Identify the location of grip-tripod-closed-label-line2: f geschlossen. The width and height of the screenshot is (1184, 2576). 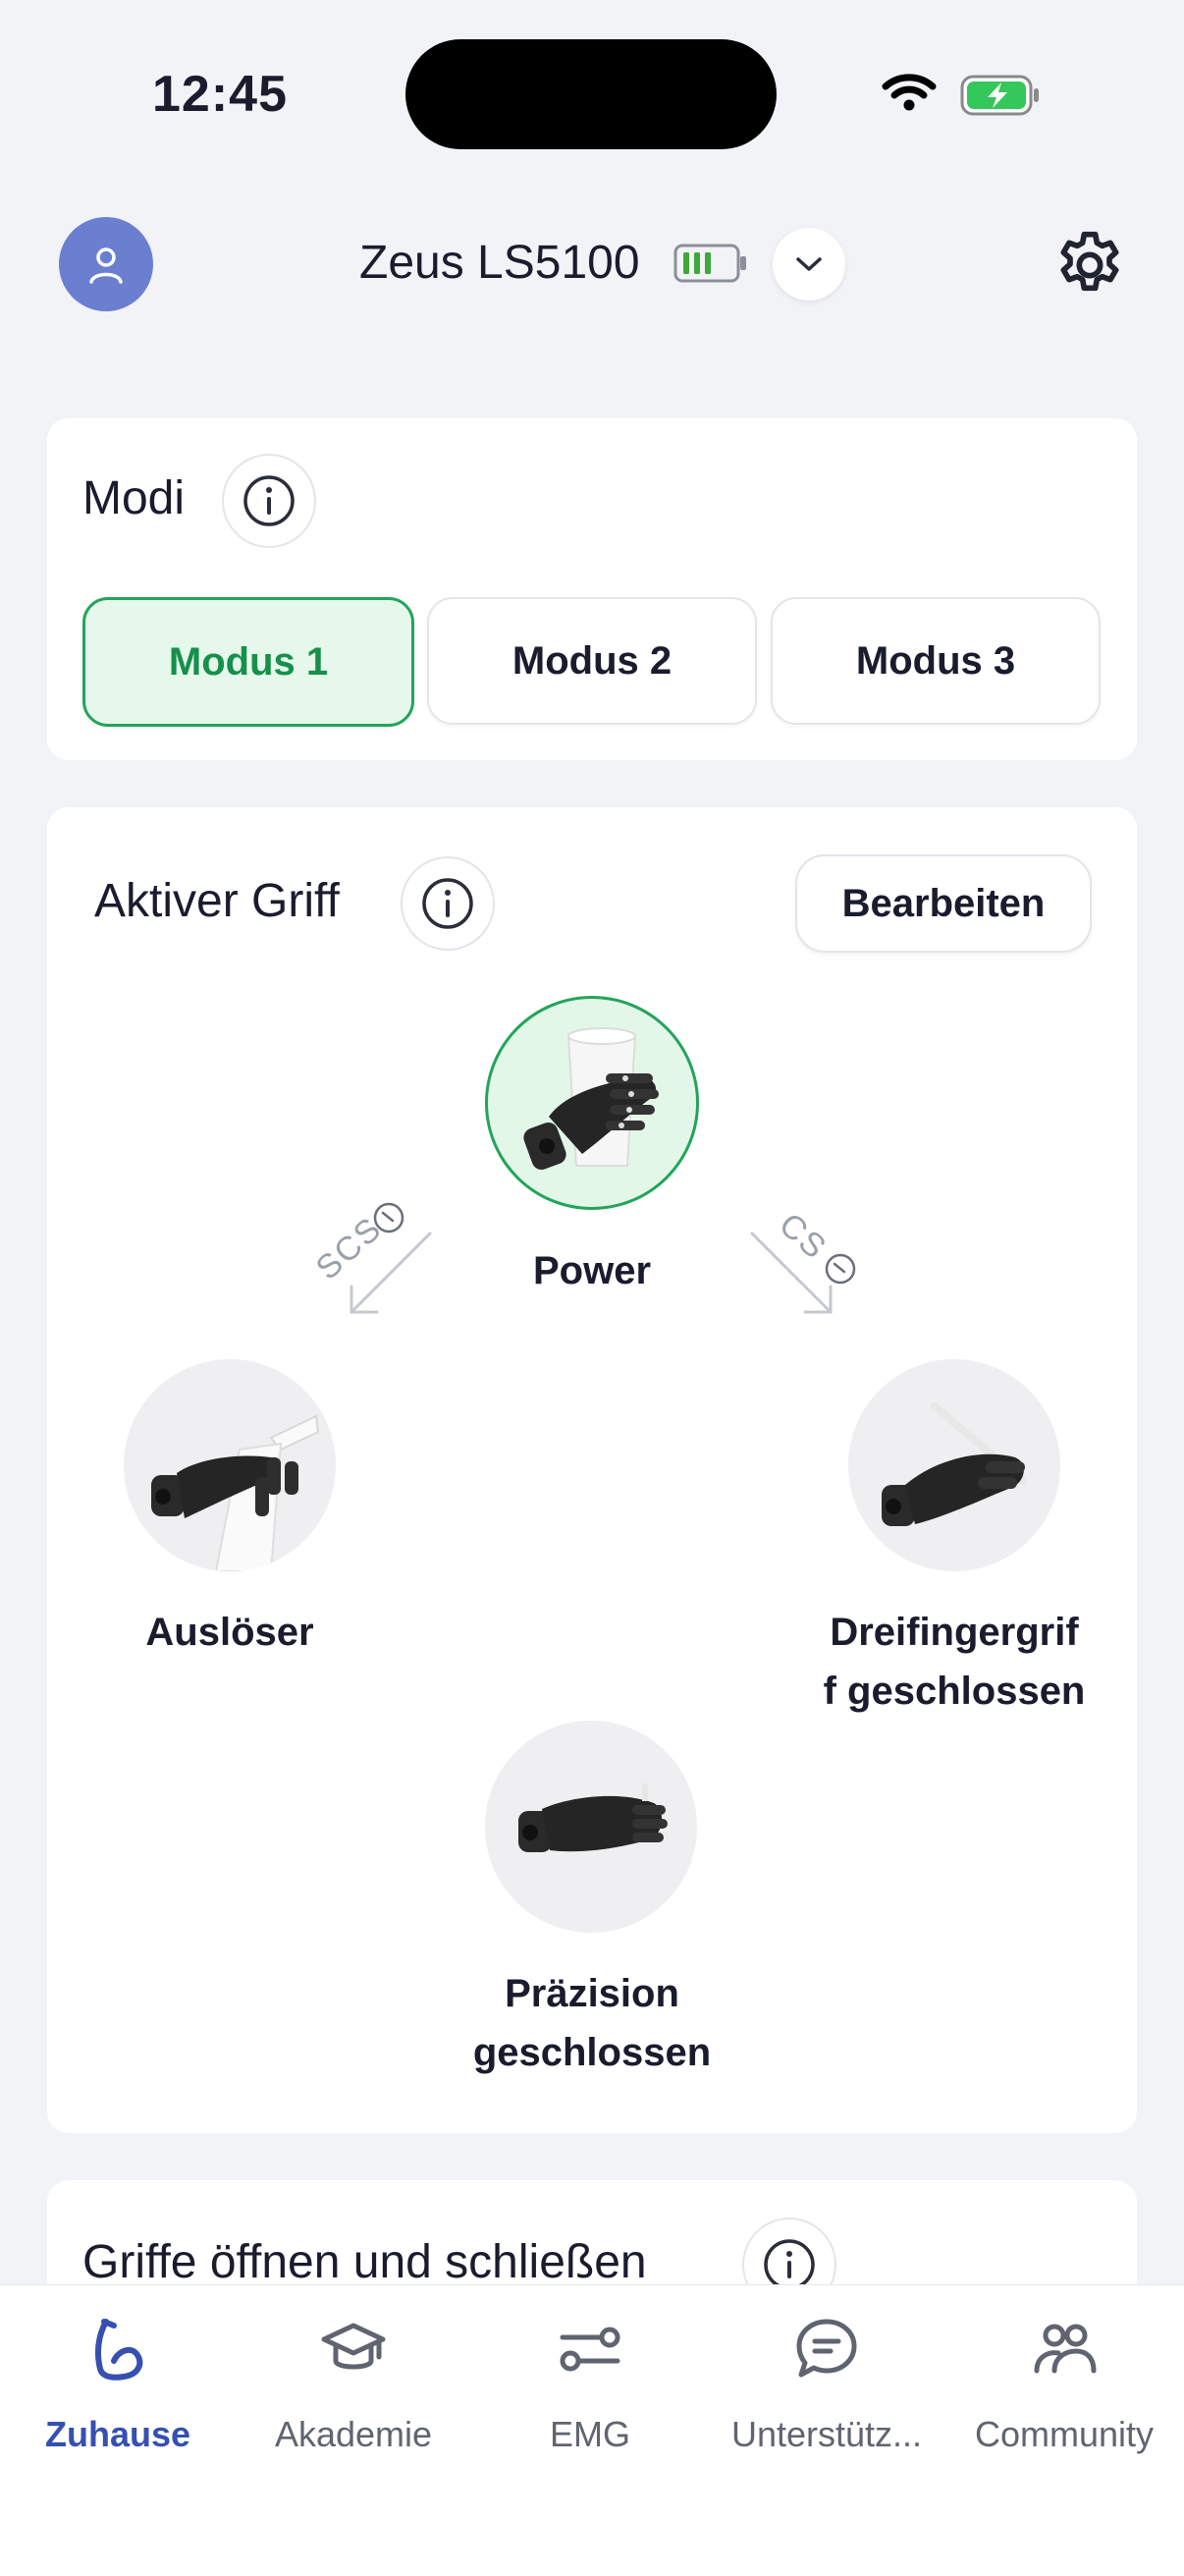
(955, 1692).